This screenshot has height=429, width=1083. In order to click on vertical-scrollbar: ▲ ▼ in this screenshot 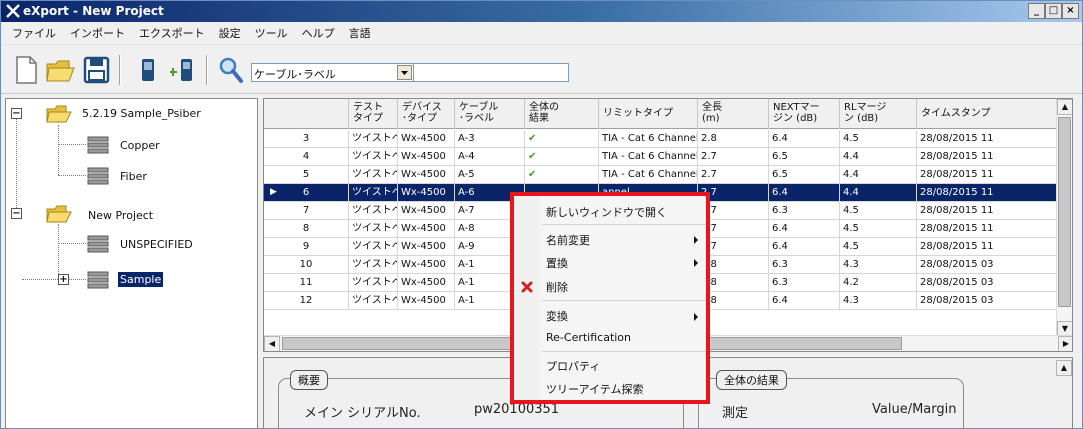, I will do `click(1064, 218)`.